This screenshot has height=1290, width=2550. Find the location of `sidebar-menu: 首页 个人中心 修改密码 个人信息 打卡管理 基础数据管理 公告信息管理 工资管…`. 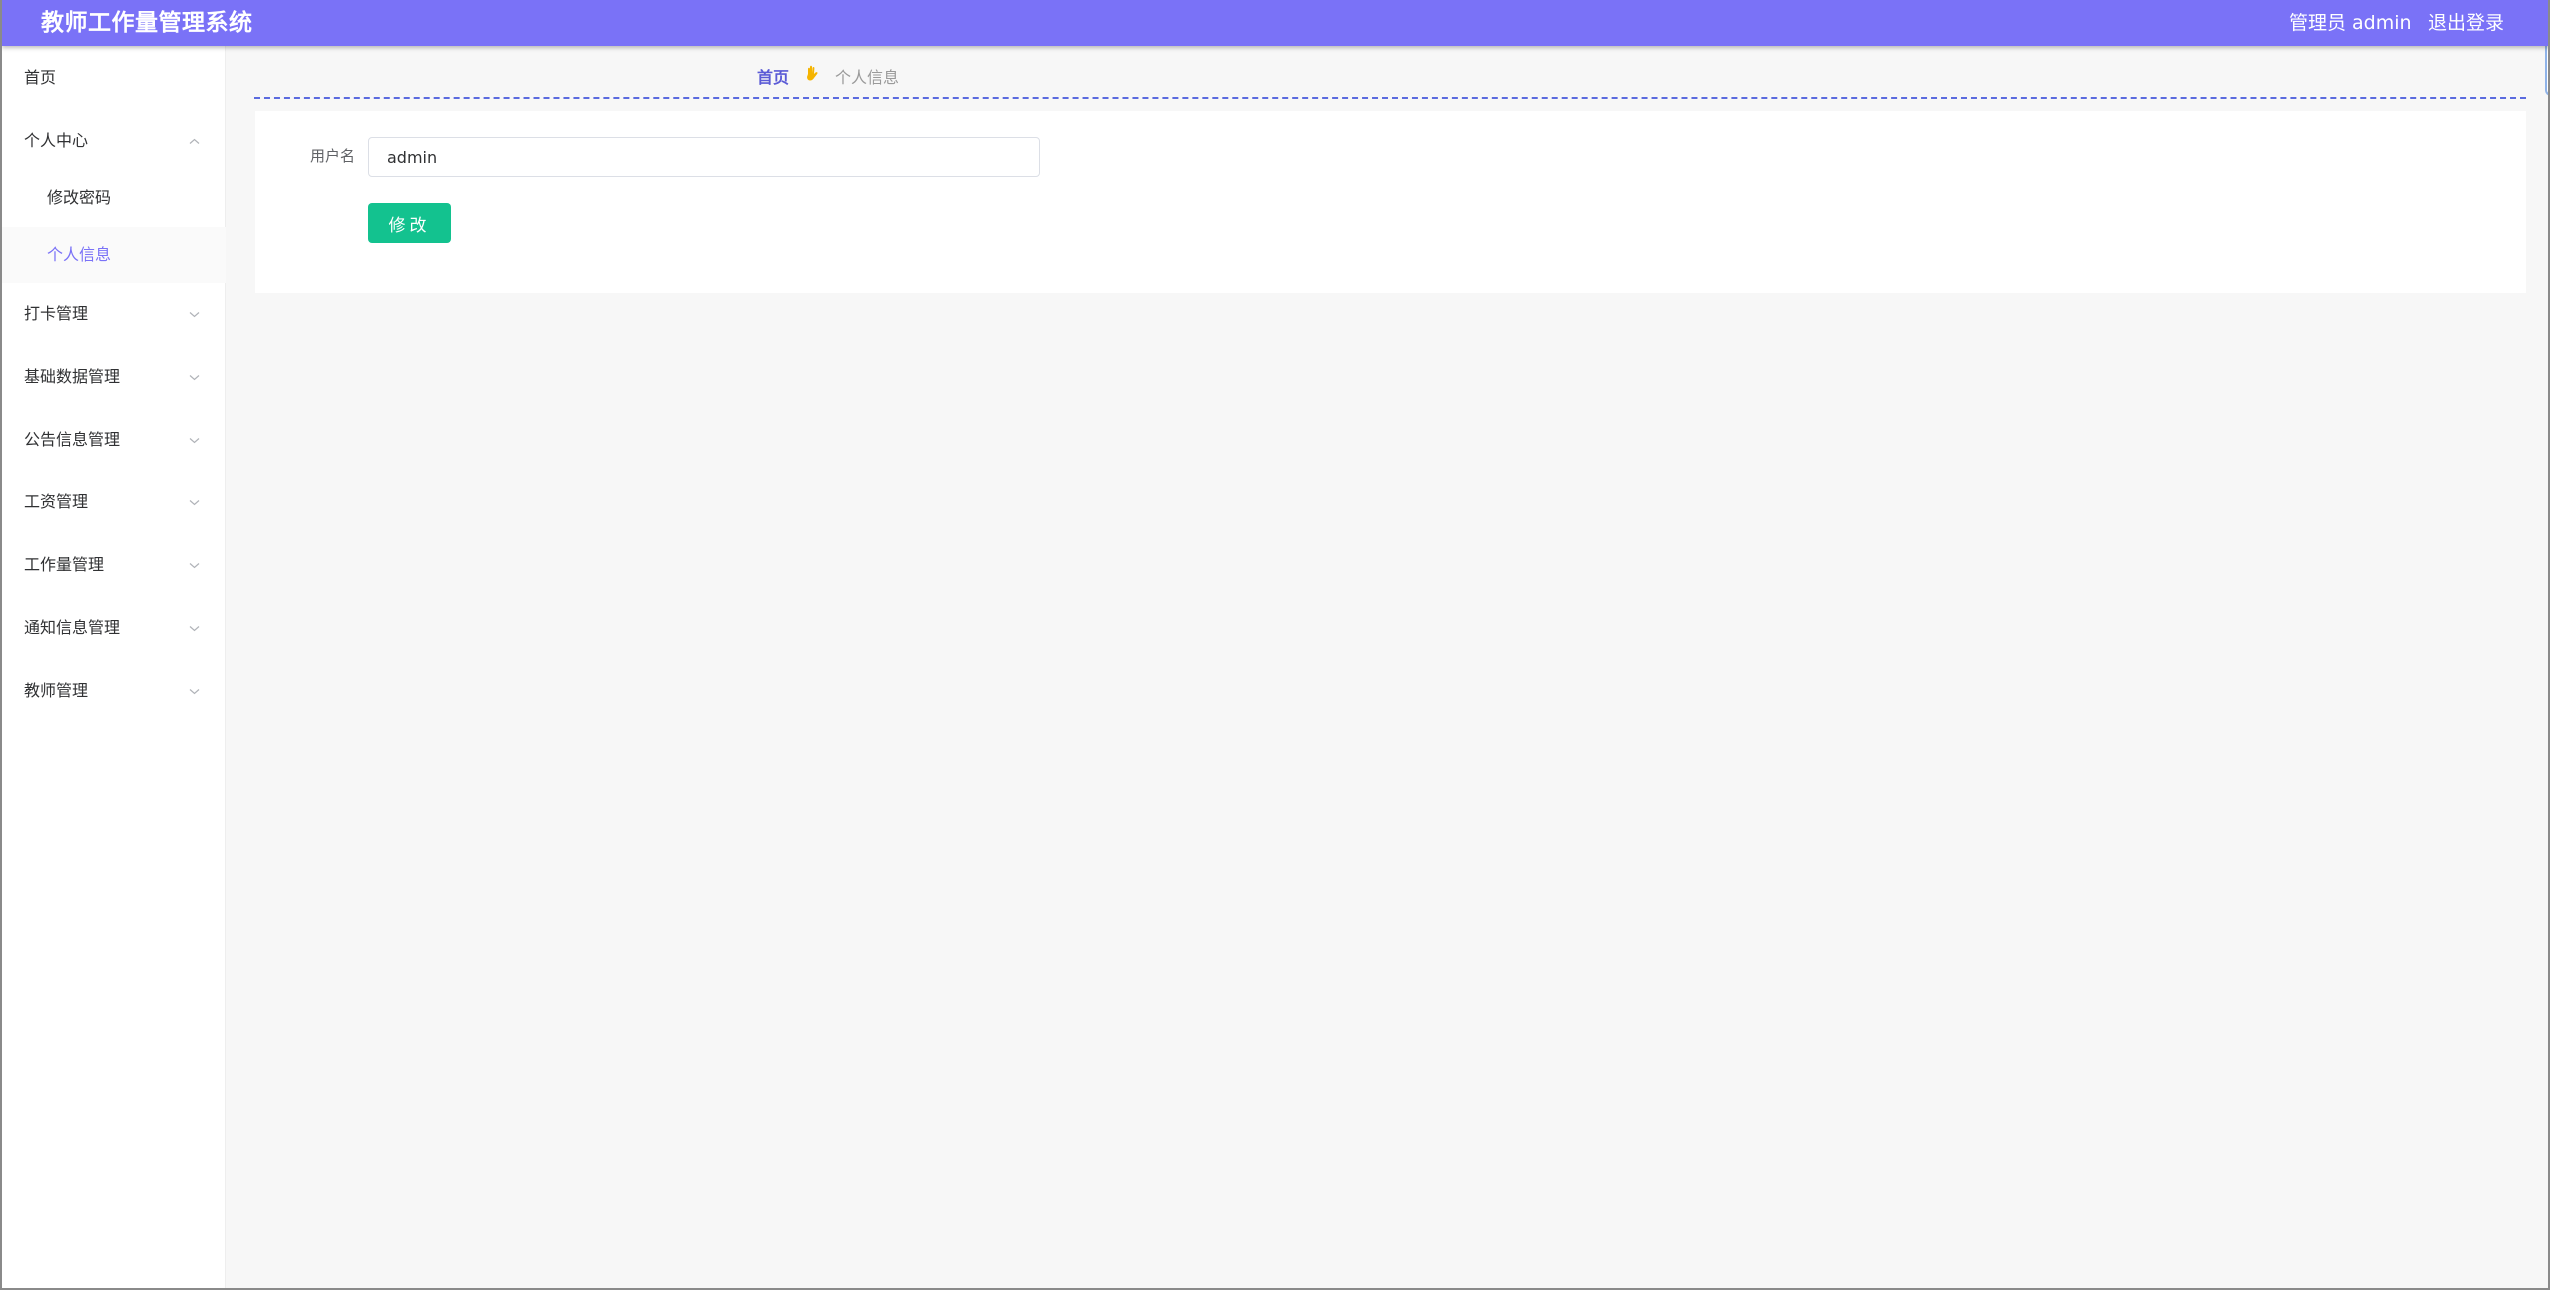

sidebar-menu: 首页 个人中心 修改密码 个人信息 打卡管理 基础数据管理 公告信息管理 工资管… is located at coordinates (114, 667).